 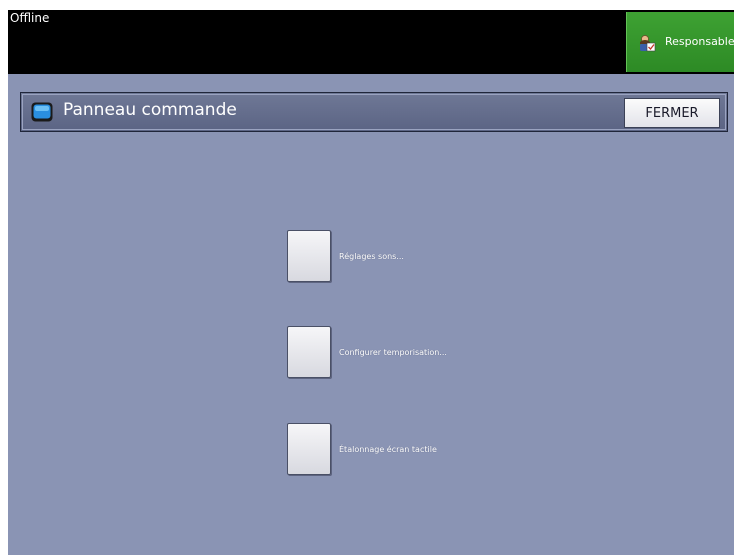 I want to click on option-touch-calibration: Étalonnage écran tactile, so click(x=362, y=449).